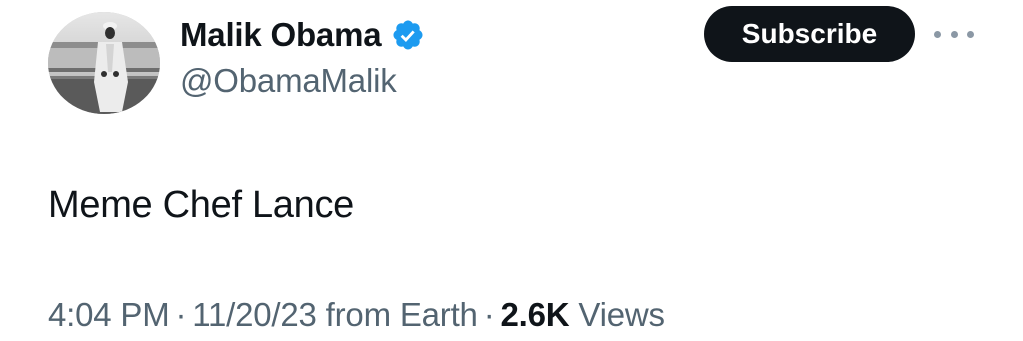 The height and width of the screenshot is (341, 1023). I want to click on avatar, so click(104, 63).